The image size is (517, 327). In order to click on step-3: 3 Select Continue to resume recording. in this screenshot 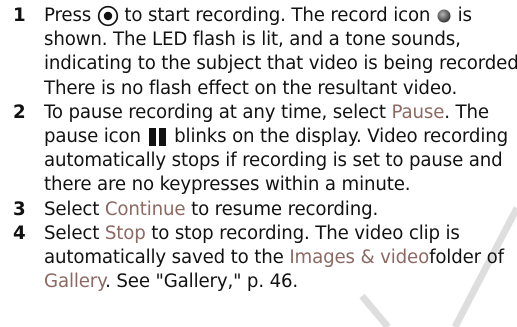, I will do `click(258, 210)`.